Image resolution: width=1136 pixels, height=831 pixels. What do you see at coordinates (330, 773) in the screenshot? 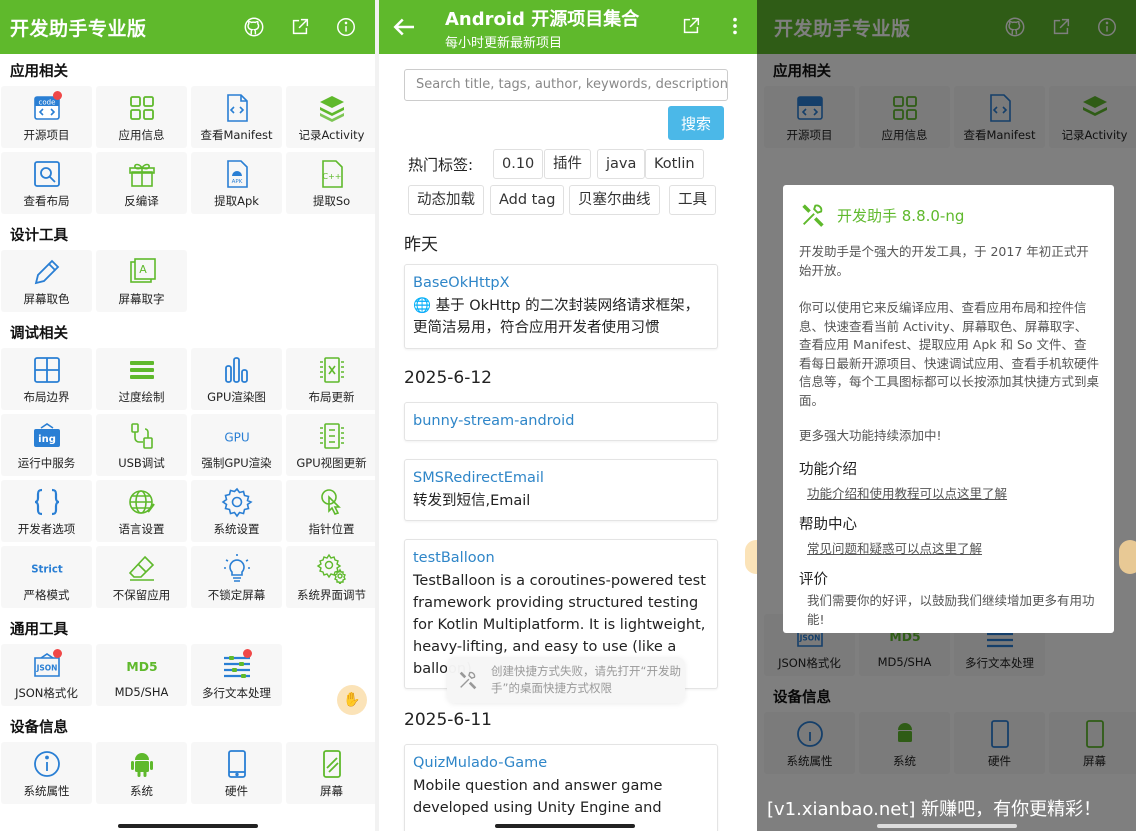
I see `tool-screen: 屏幕` at bounding box center [330, 773].